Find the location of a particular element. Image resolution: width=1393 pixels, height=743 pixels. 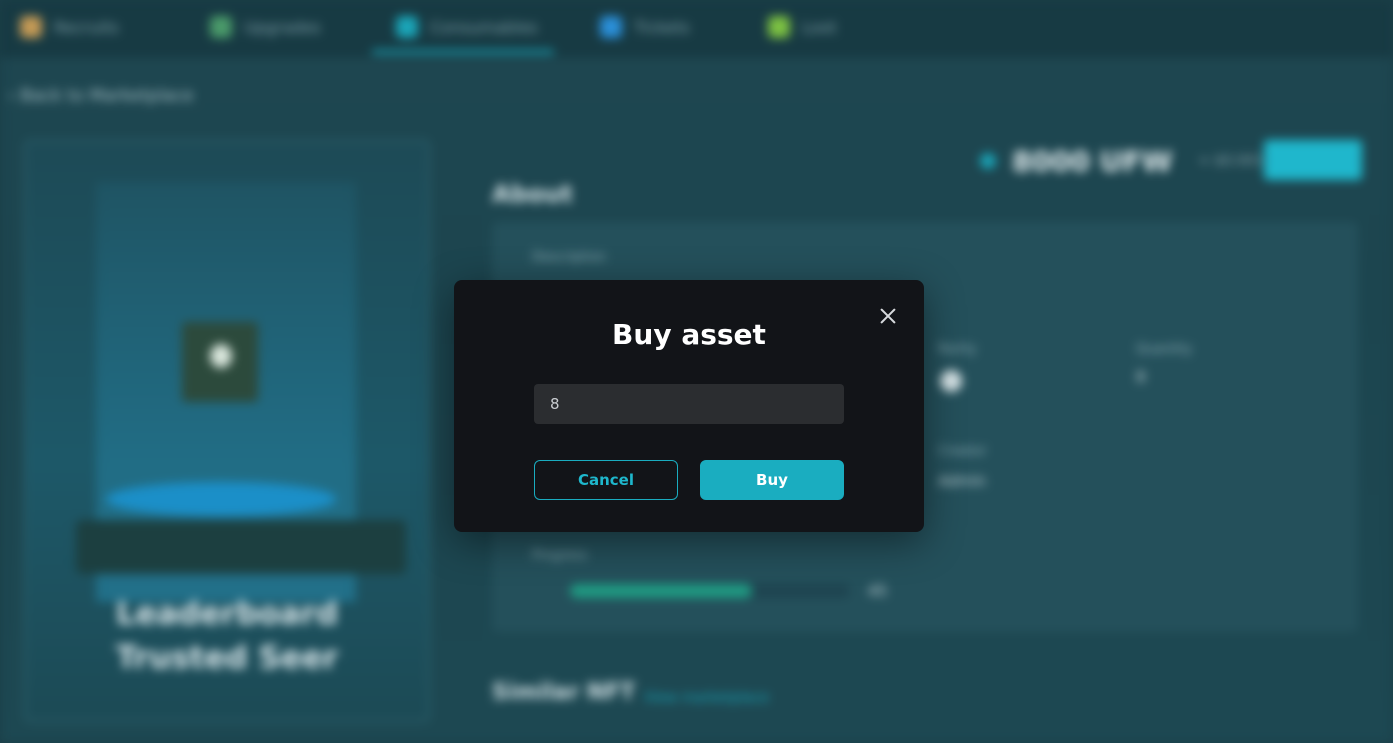

cancel-button: Cancel is located at coordinates (606, 480).